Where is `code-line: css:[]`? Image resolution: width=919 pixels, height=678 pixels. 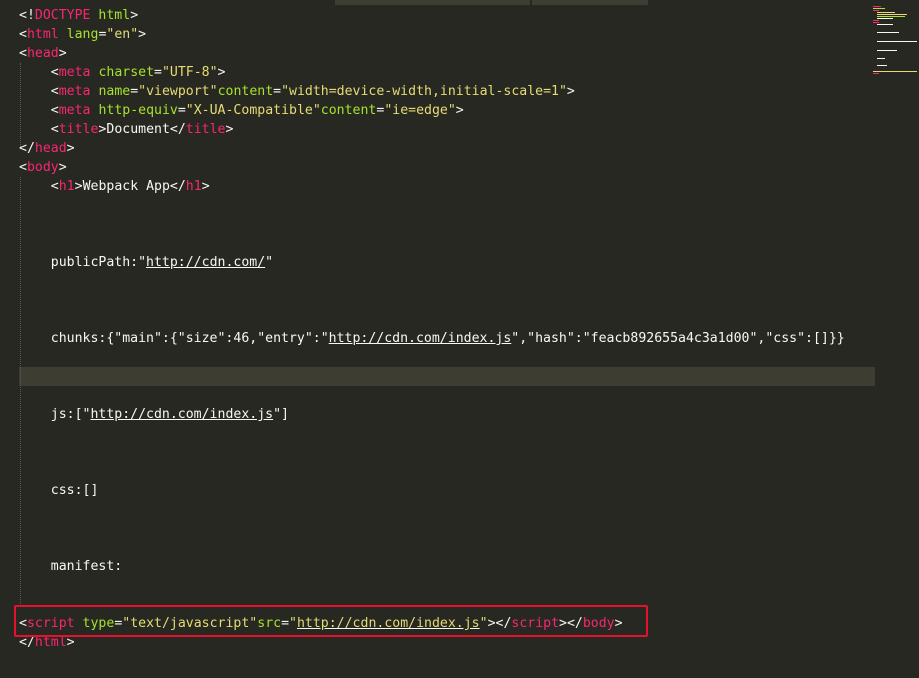
code-line: css:[] is located at coordinates (59, 490).